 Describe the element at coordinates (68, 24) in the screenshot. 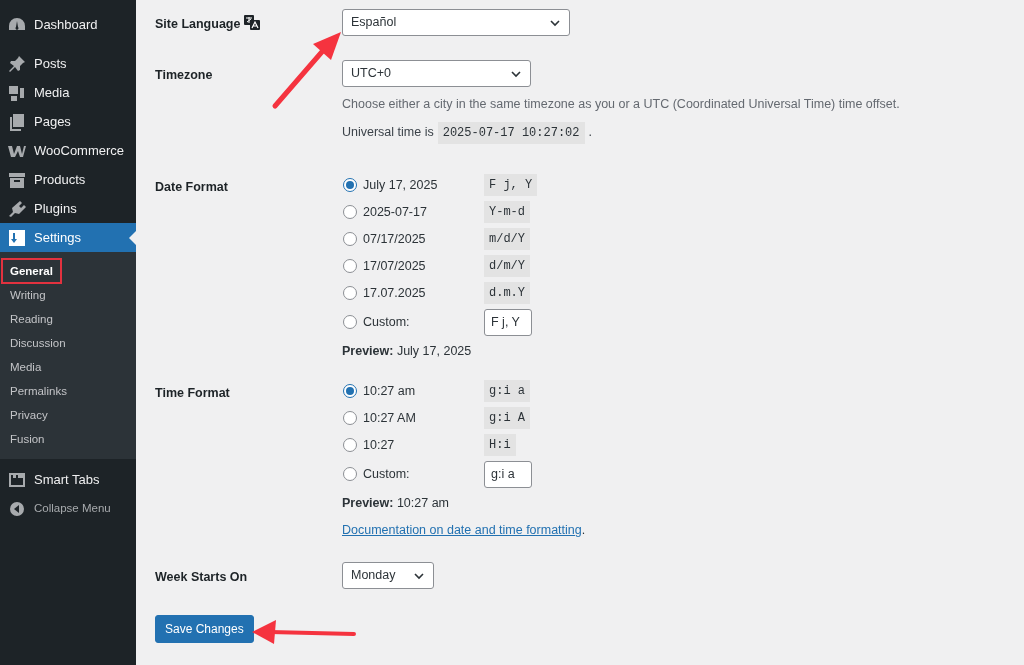

I see `menu-item: Dashboard` at that location.